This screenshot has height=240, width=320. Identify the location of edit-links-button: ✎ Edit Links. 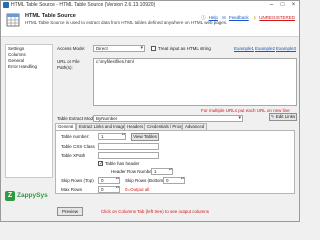
(283, 117).